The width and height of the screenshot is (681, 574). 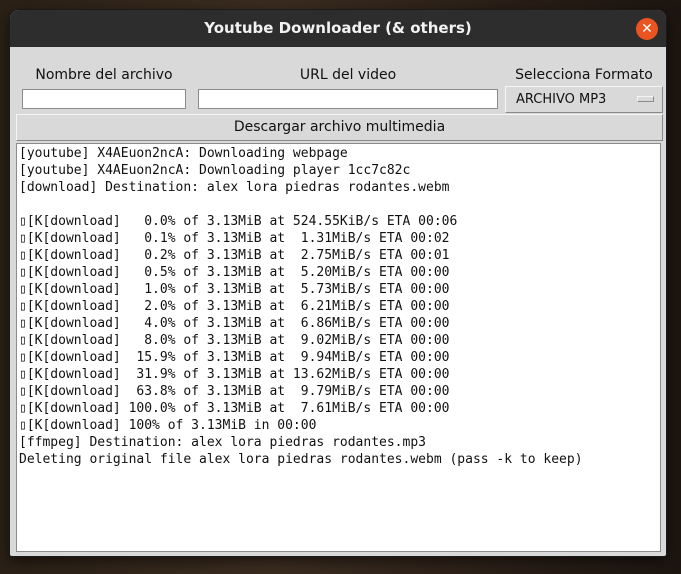 What do you see at coordinates (348, 75) in the screenshot?
I see `url-label: URL del video` at bounding box center [348, 75].